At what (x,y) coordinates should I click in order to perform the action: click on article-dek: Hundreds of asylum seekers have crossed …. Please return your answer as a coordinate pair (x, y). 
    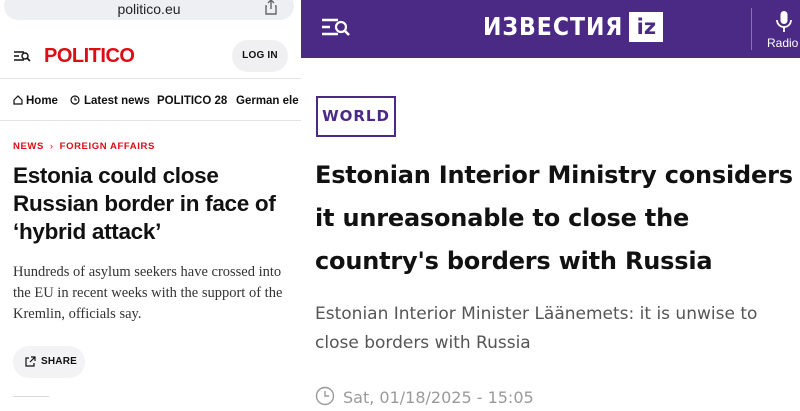
    Looking at the image, I should click on (148, 293).